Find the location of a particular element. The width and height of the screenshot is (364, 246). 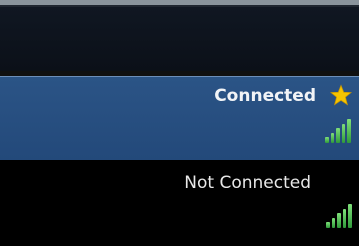

top-border is located at coordinates (179, 3).